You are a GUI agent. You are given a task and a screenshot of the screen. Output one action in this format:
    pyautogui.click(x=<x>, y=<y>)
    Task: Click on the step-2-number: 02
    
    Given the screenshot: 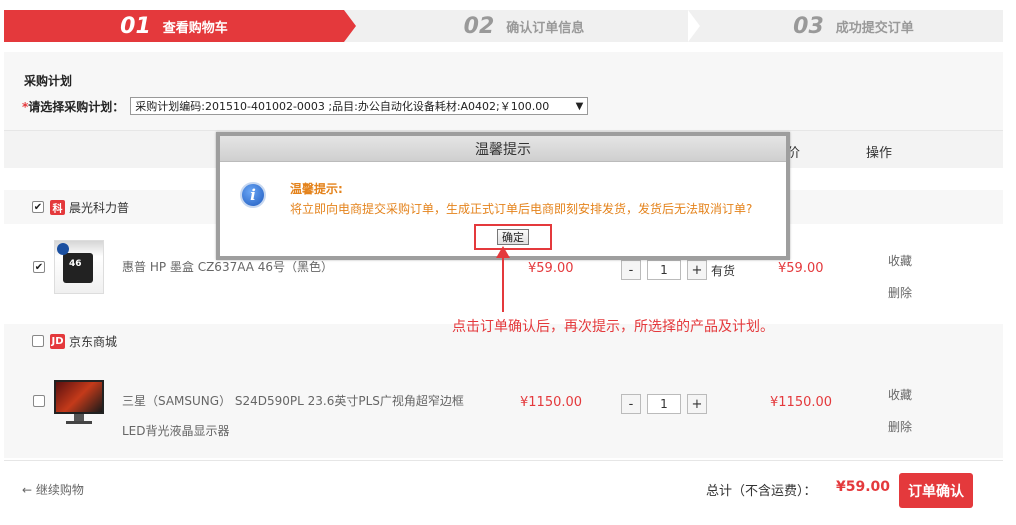 What is the action you would take?
    pyautogui.click(x=479, y=26)
    